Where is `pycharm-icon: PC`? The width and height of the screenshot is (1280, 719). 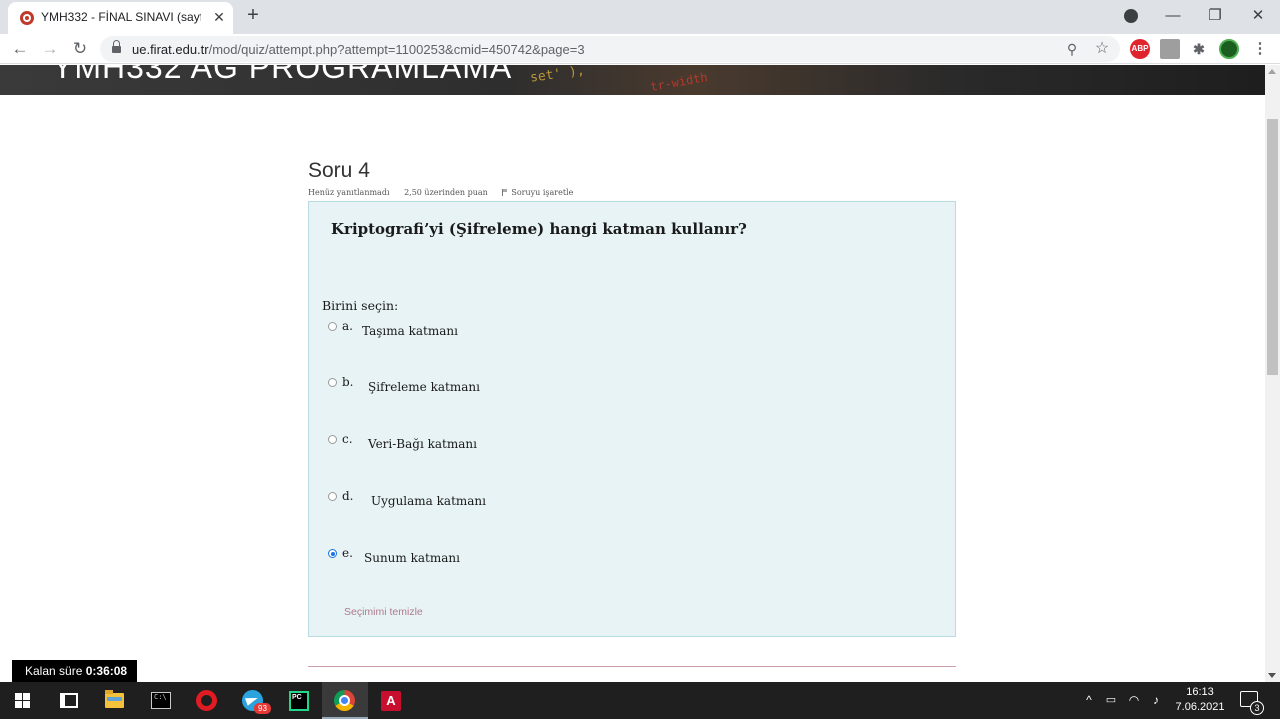 pycharm-icon: PC is located at coordinates (299, 701).